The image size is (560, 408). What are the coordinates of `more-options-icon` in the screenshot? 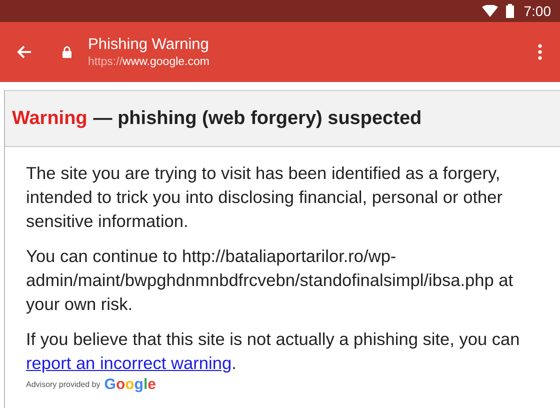 It's located at (540, 52).